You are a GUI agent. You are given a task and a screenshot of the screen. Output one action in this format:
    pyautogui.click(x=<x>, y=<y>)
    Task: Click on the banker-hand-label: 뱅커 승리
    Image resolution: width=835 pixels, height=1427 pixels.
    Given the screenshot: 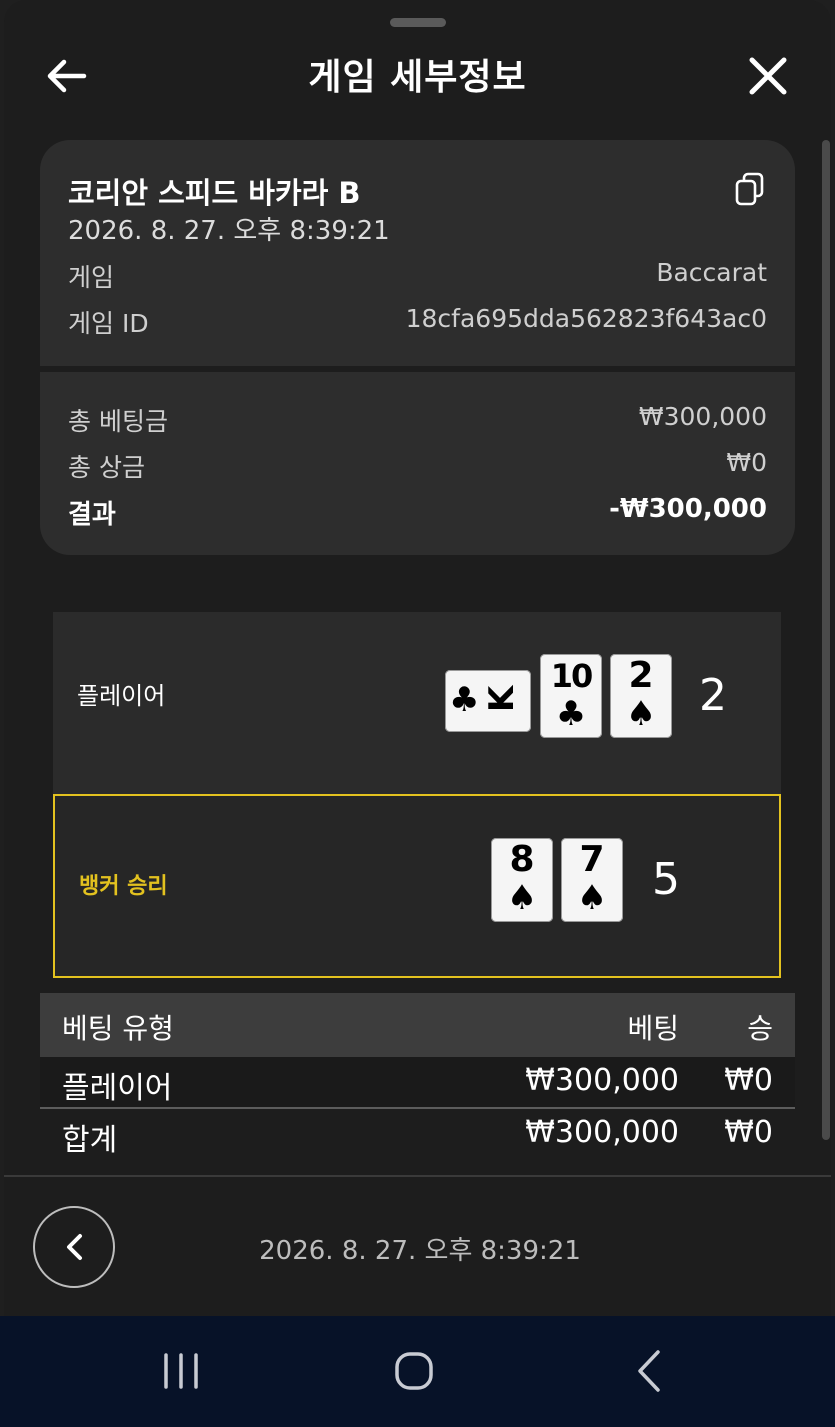 What is the action you would take?
    pyautogui.click(x=123, y=886)
    